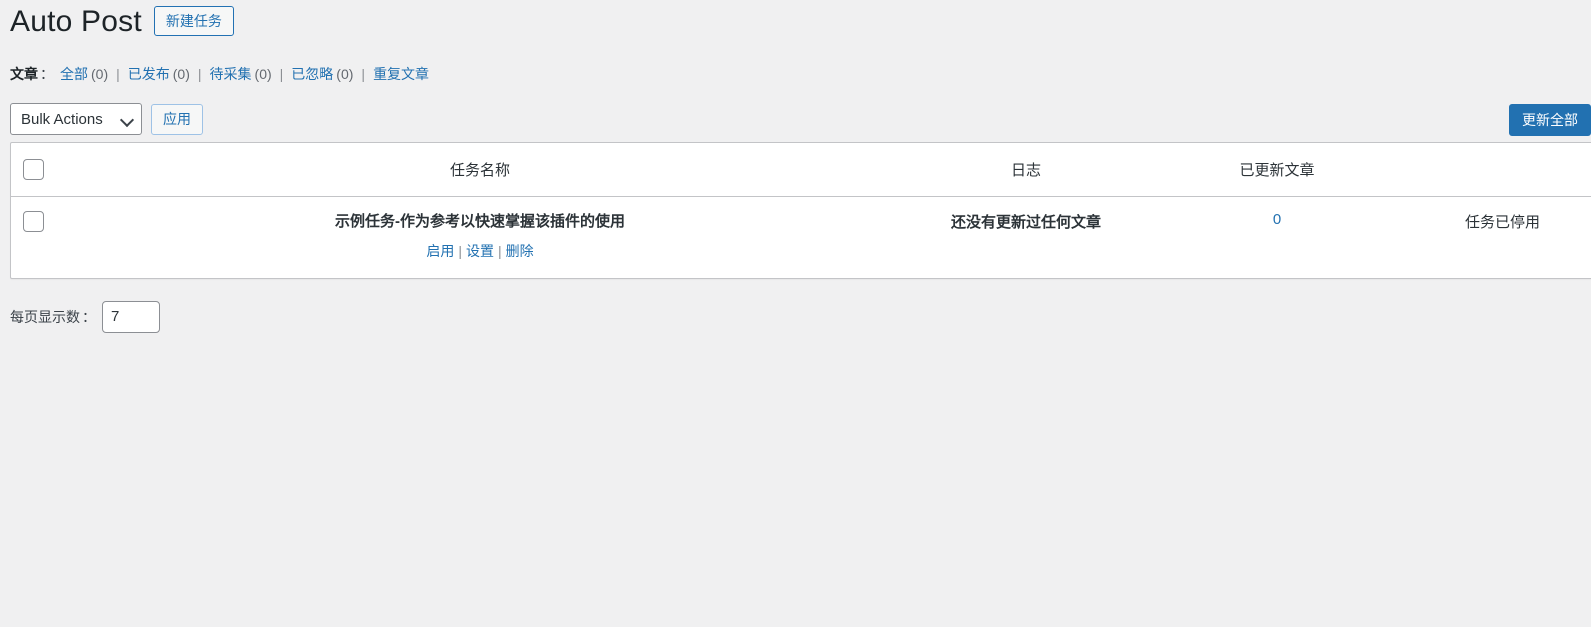  I want to click on filter-link-published: 已发布, so click(149, 74).